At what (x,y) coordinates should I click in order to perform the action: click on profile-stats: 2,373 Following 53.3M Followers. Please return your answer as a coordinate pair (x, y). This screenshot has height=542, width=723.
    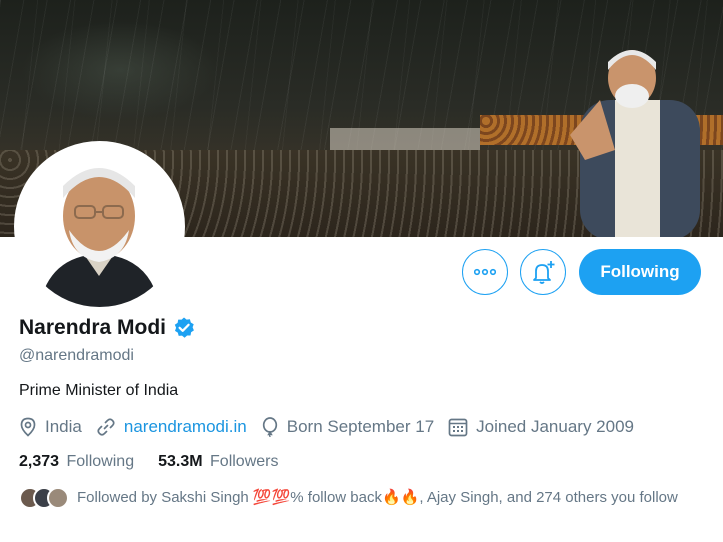
    Looking at the image, I should click on (160, 462).